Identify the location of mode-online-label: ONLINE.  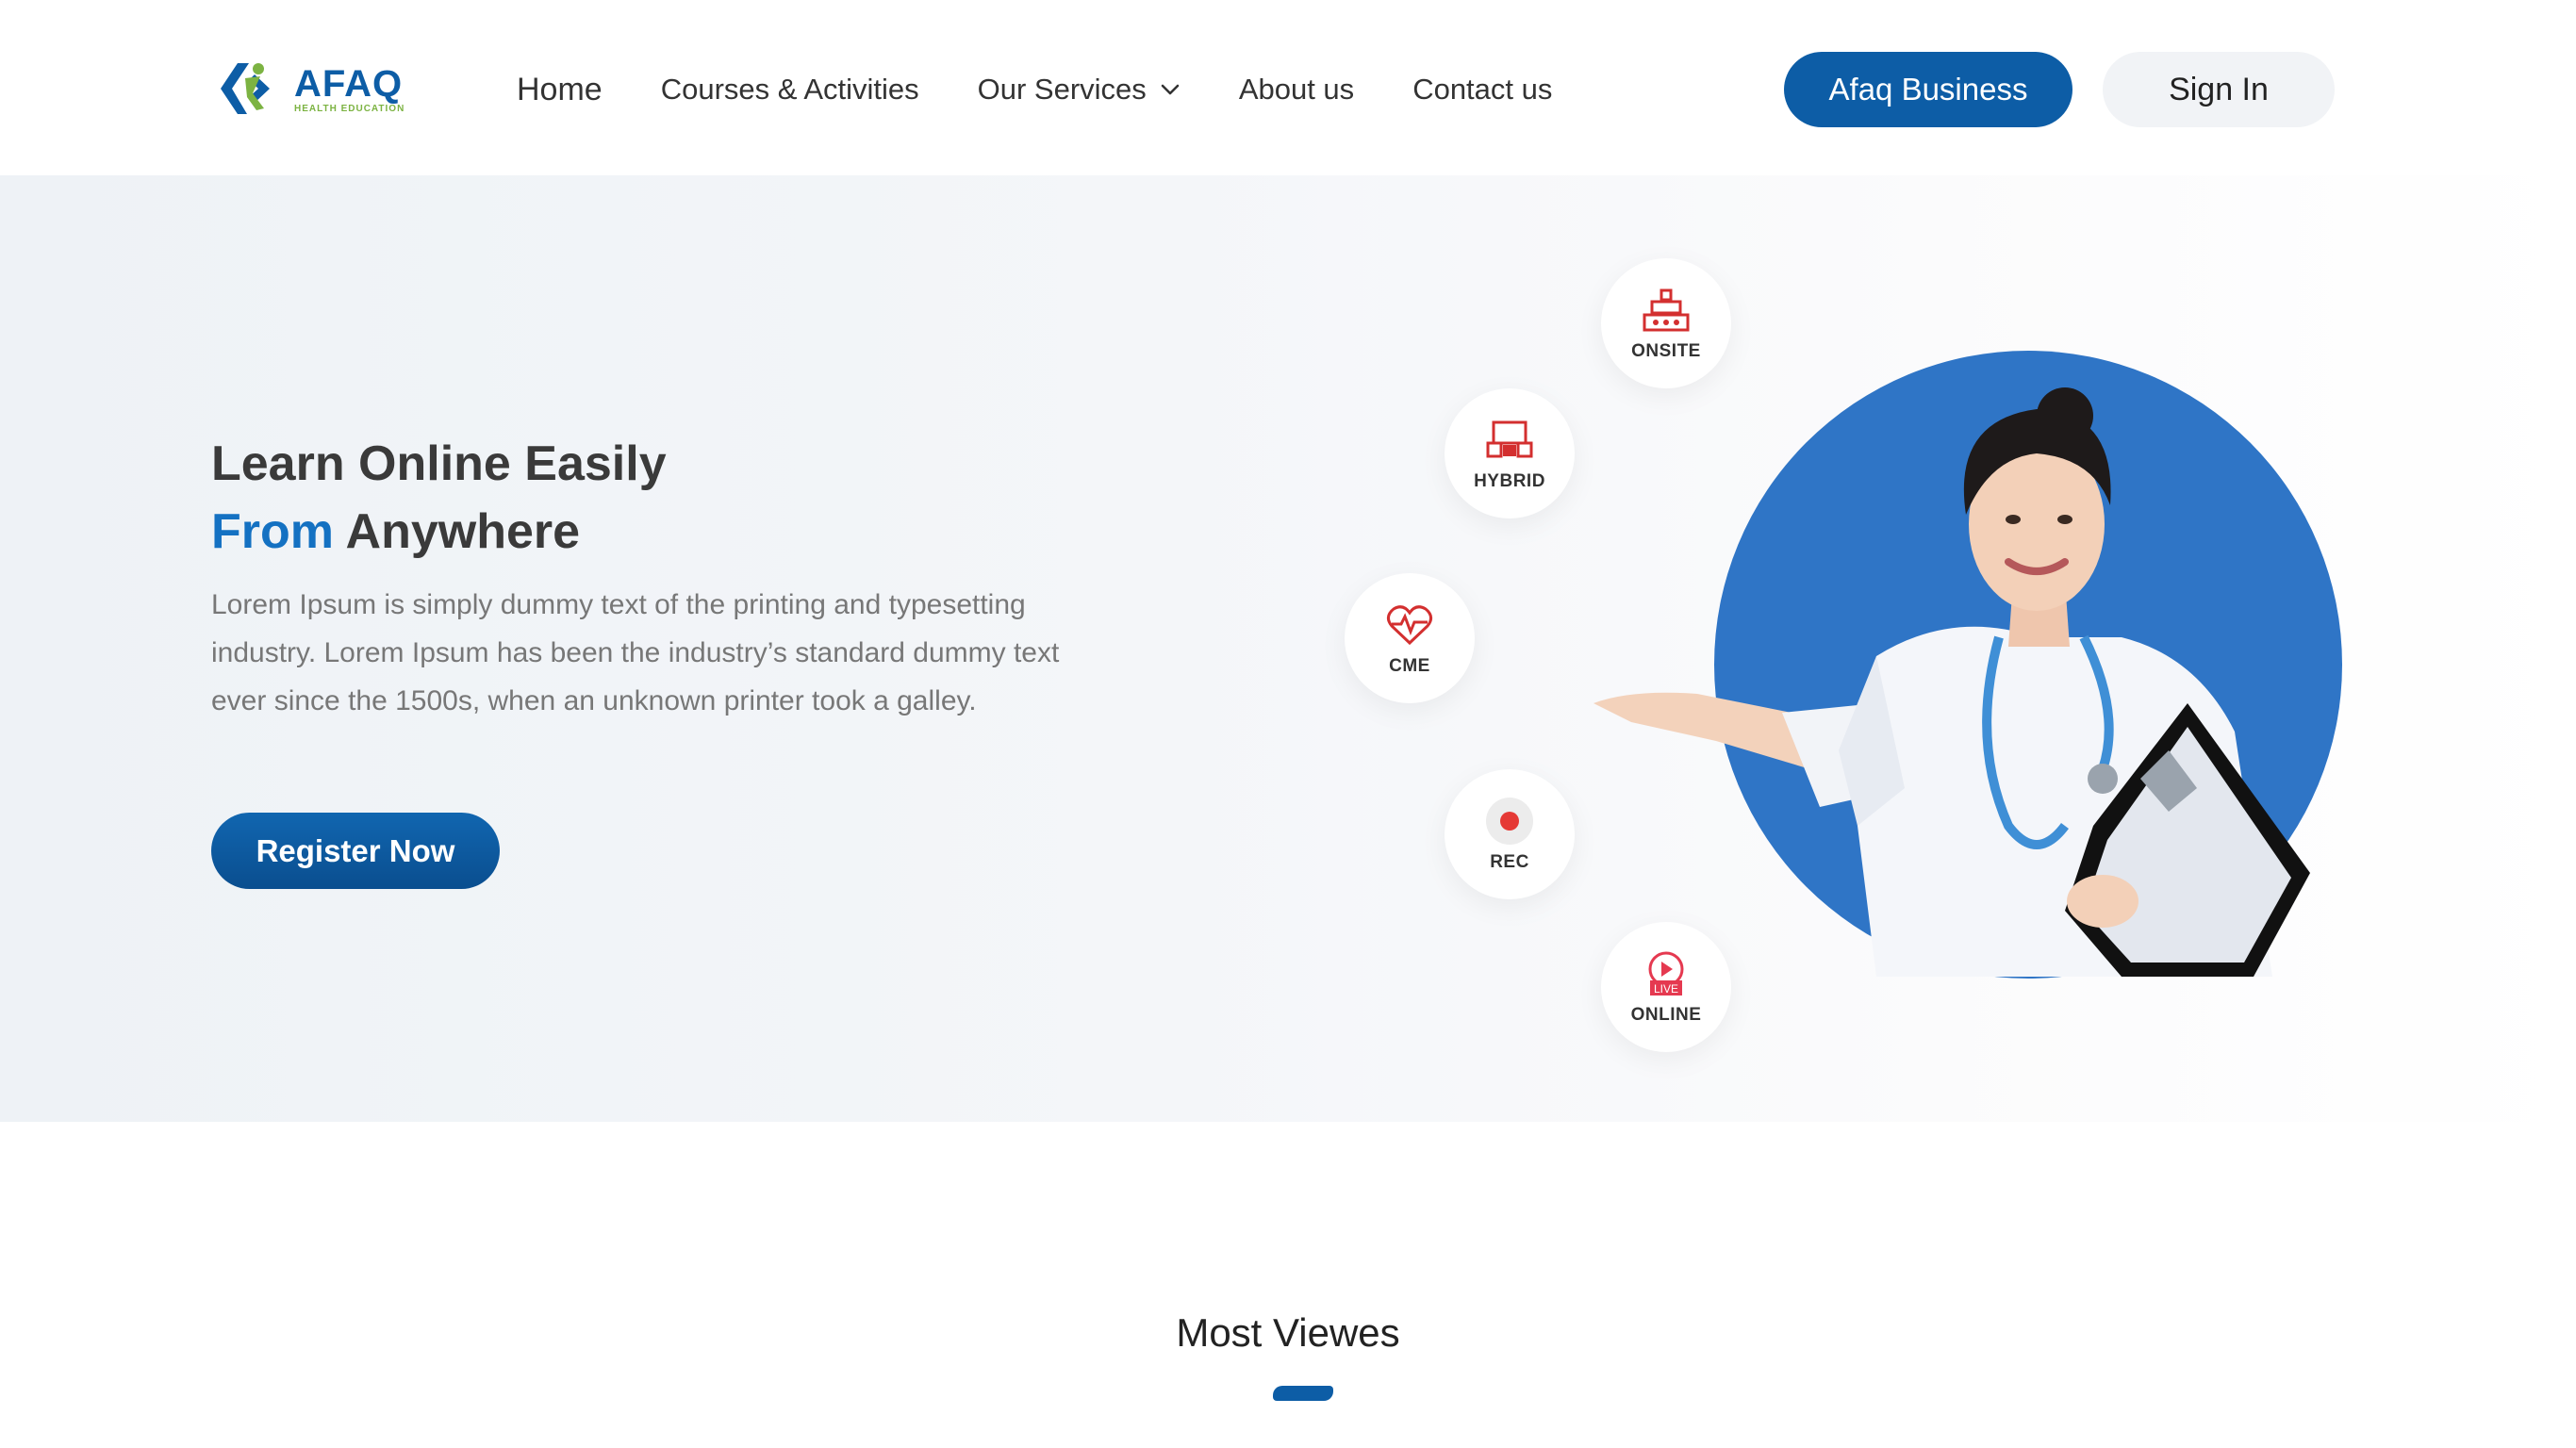
(1666, 1015).